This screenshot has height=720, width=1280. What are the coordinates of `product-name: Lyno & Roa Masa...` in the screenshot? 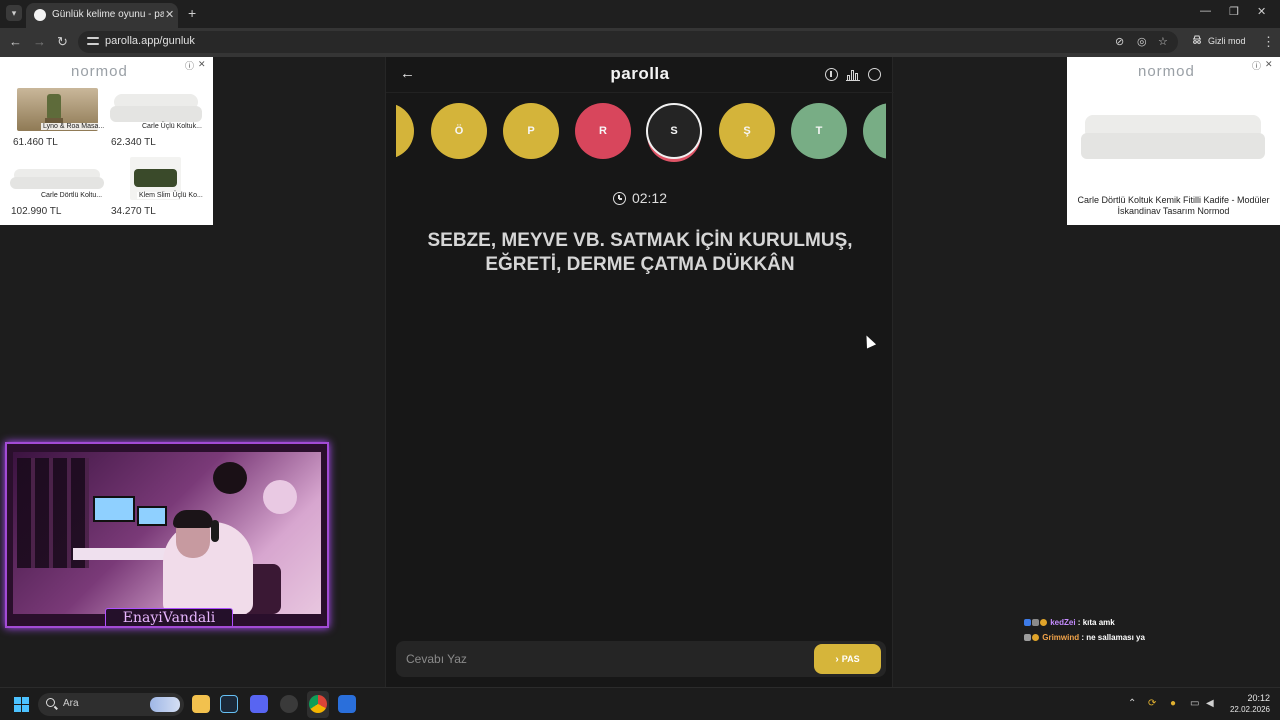 It's located at (74, 126).